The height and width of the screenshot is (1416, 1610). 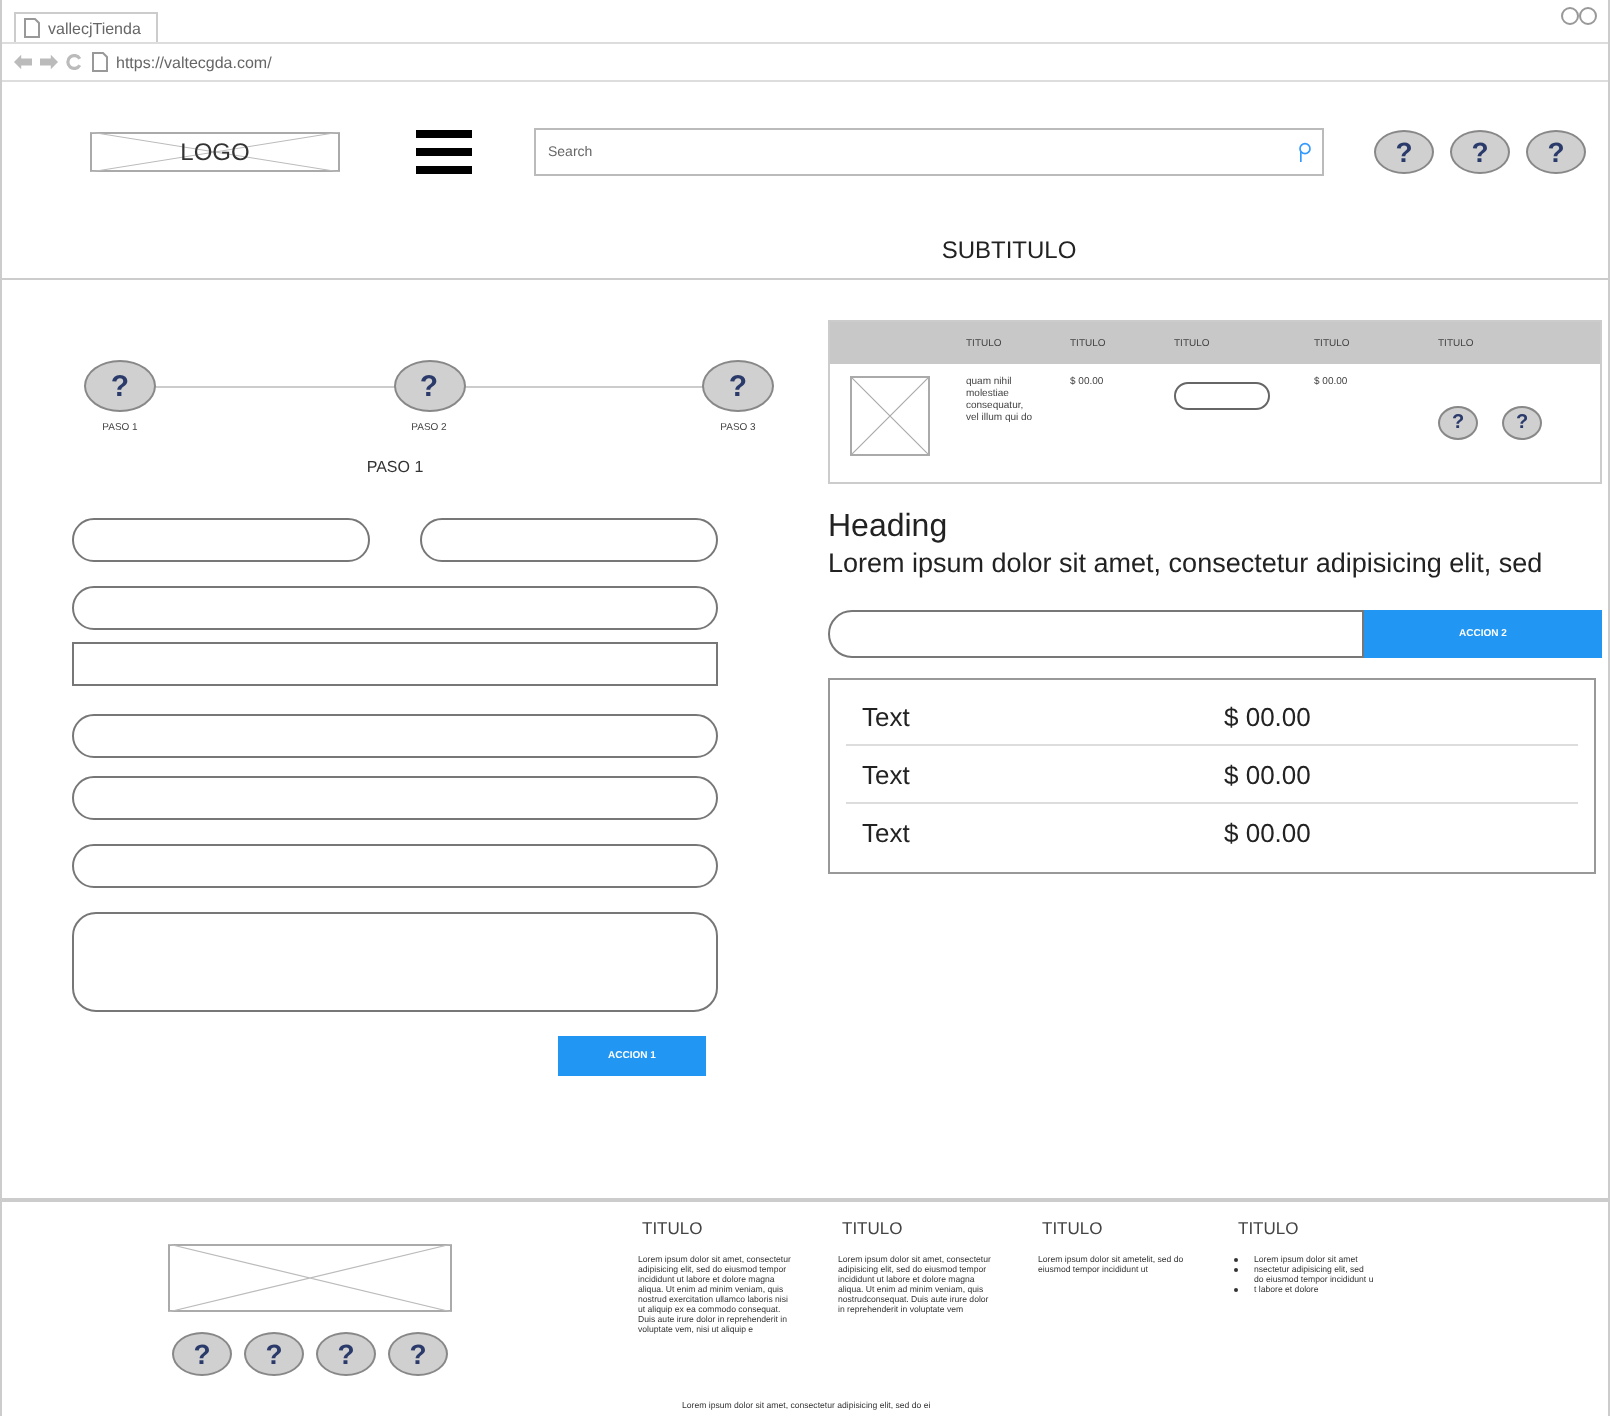 What do you see at coordinates (194, 62) in the screenshot?
I see `url-text: https://valtecgda.com/` at bounding box center [194, 62].